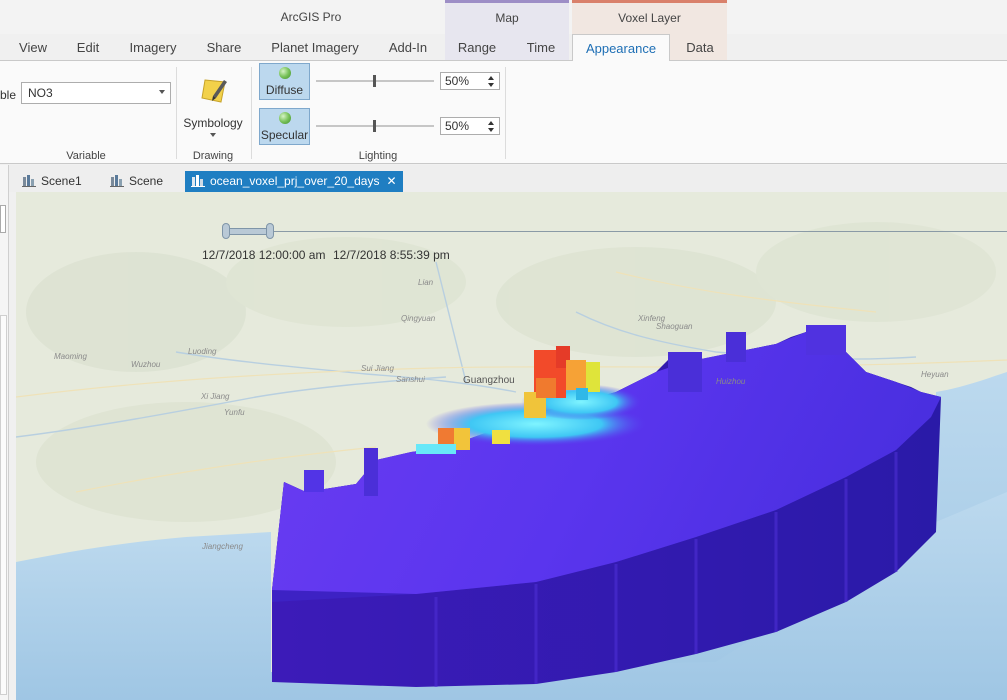  What do you see at coordinates (408, 50) in the screenshot?
I see `tab-add-in: Add-In` at bounding box center [408, 50].